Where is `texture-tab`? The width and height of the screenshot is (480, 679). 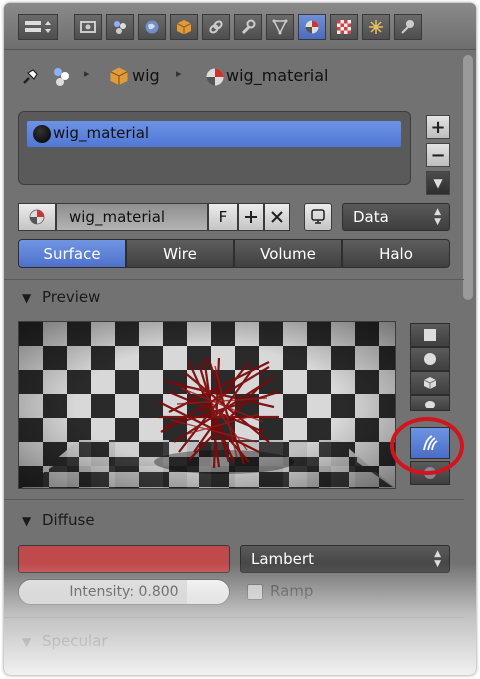
texture-tab is located at coordinates (344, 27).